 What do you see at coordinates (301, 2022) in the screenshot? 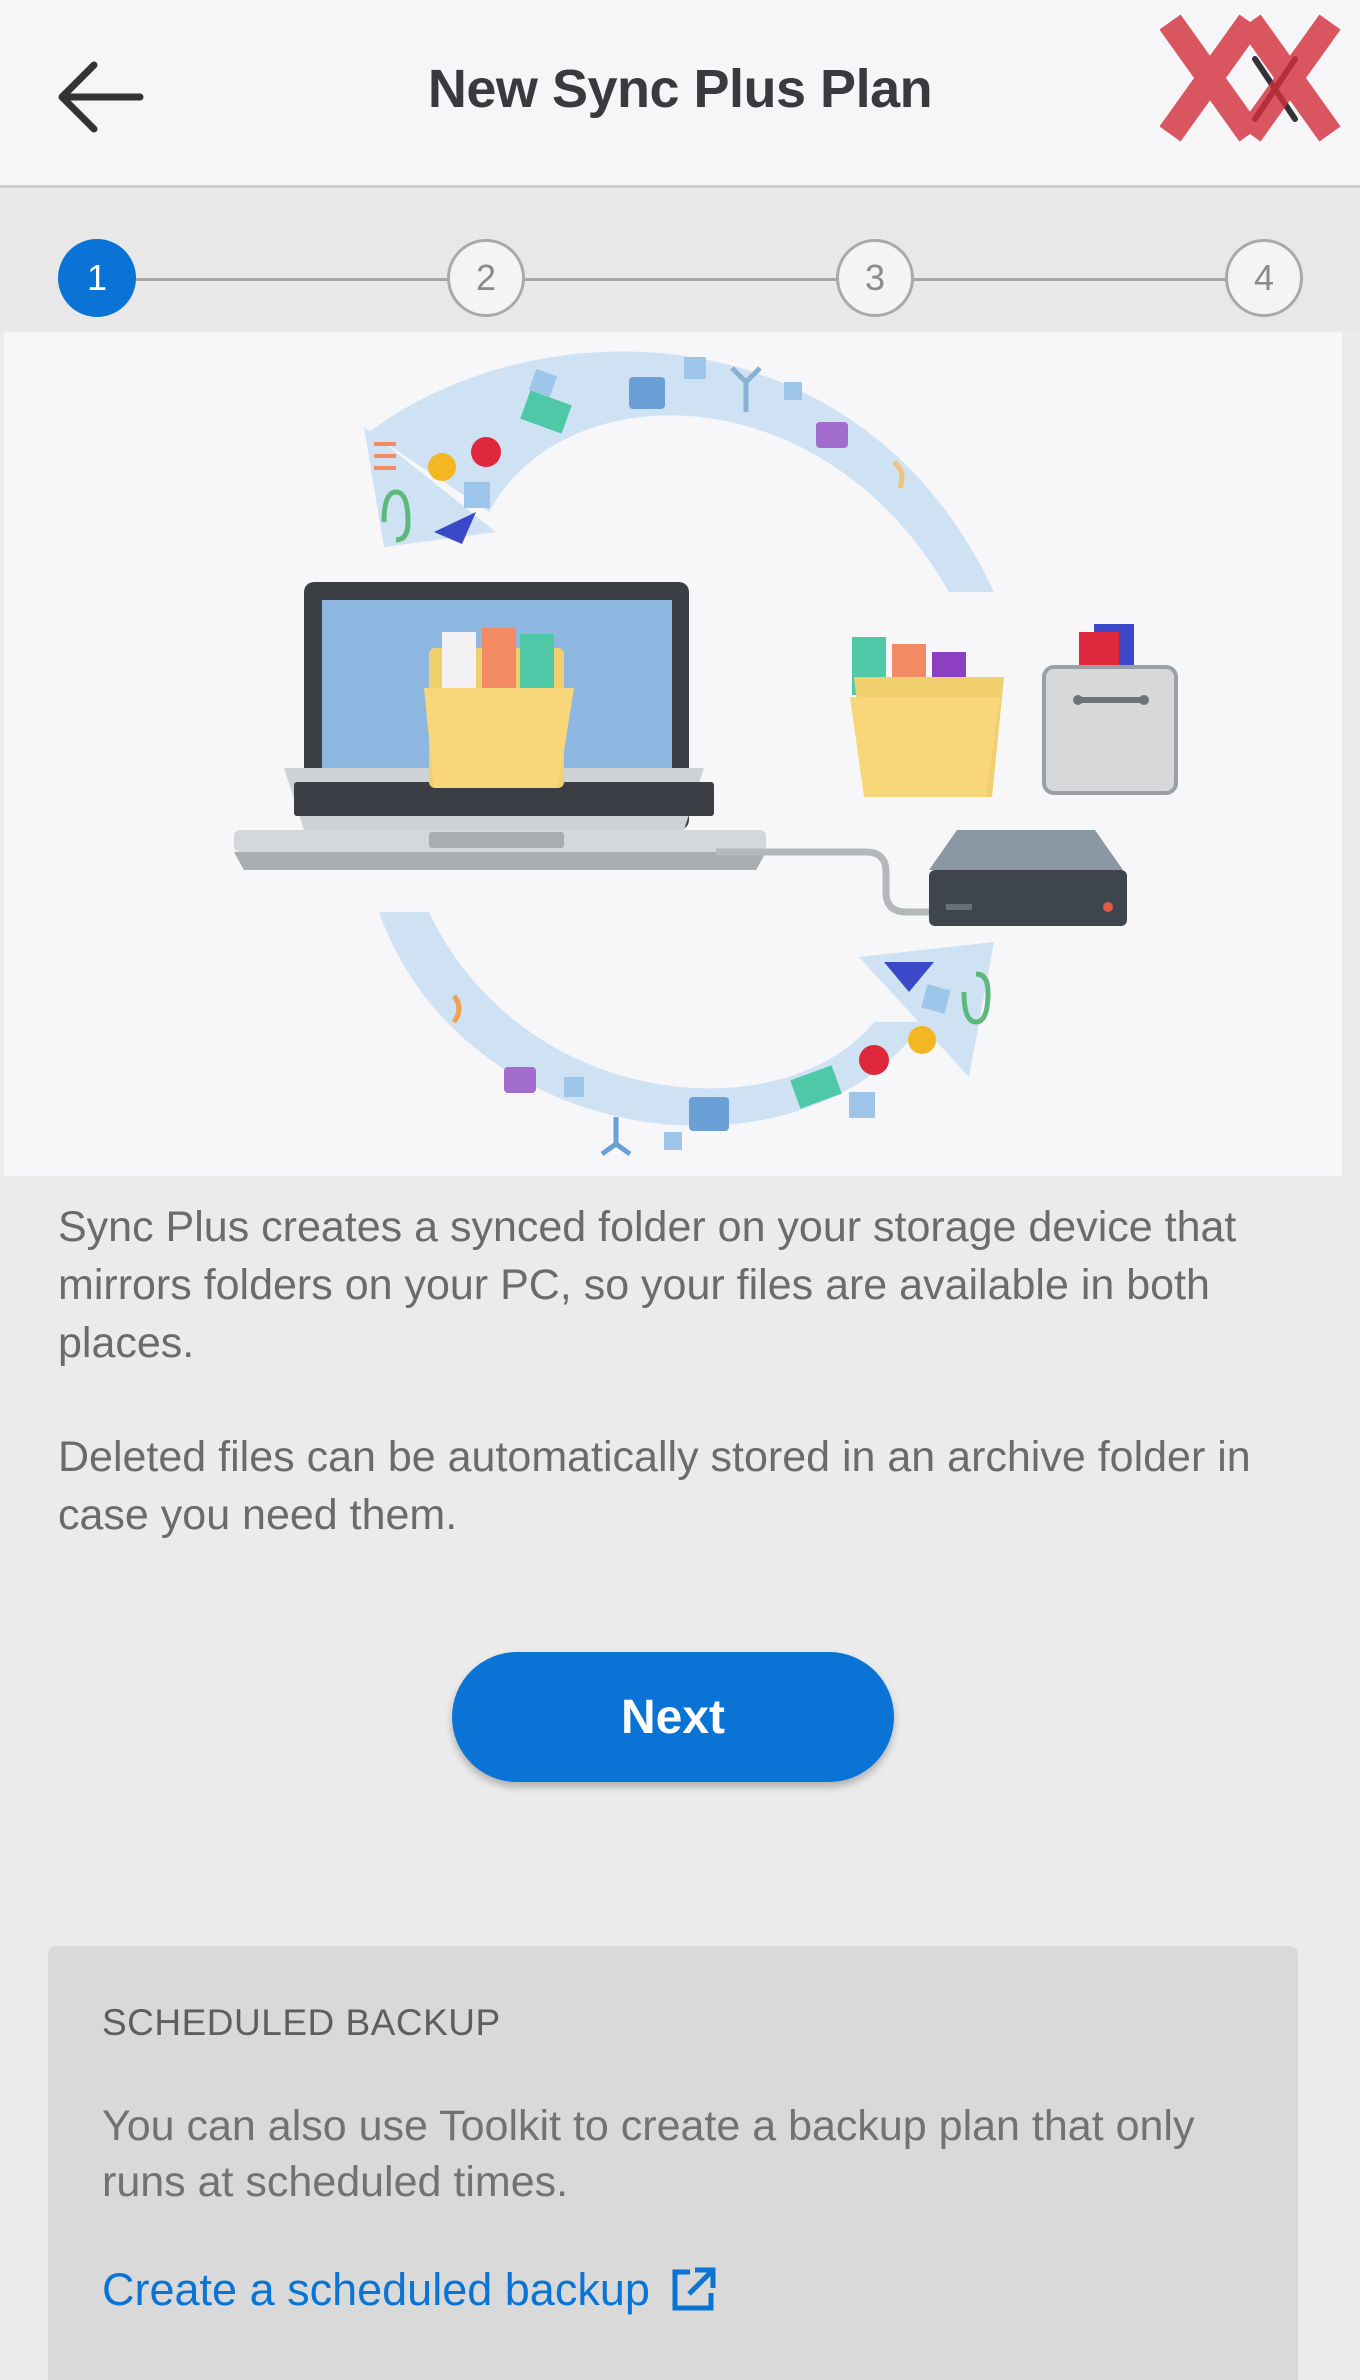
I see `card-title: SCHEDULED BACKUP` at bounding box center [301, 2022].